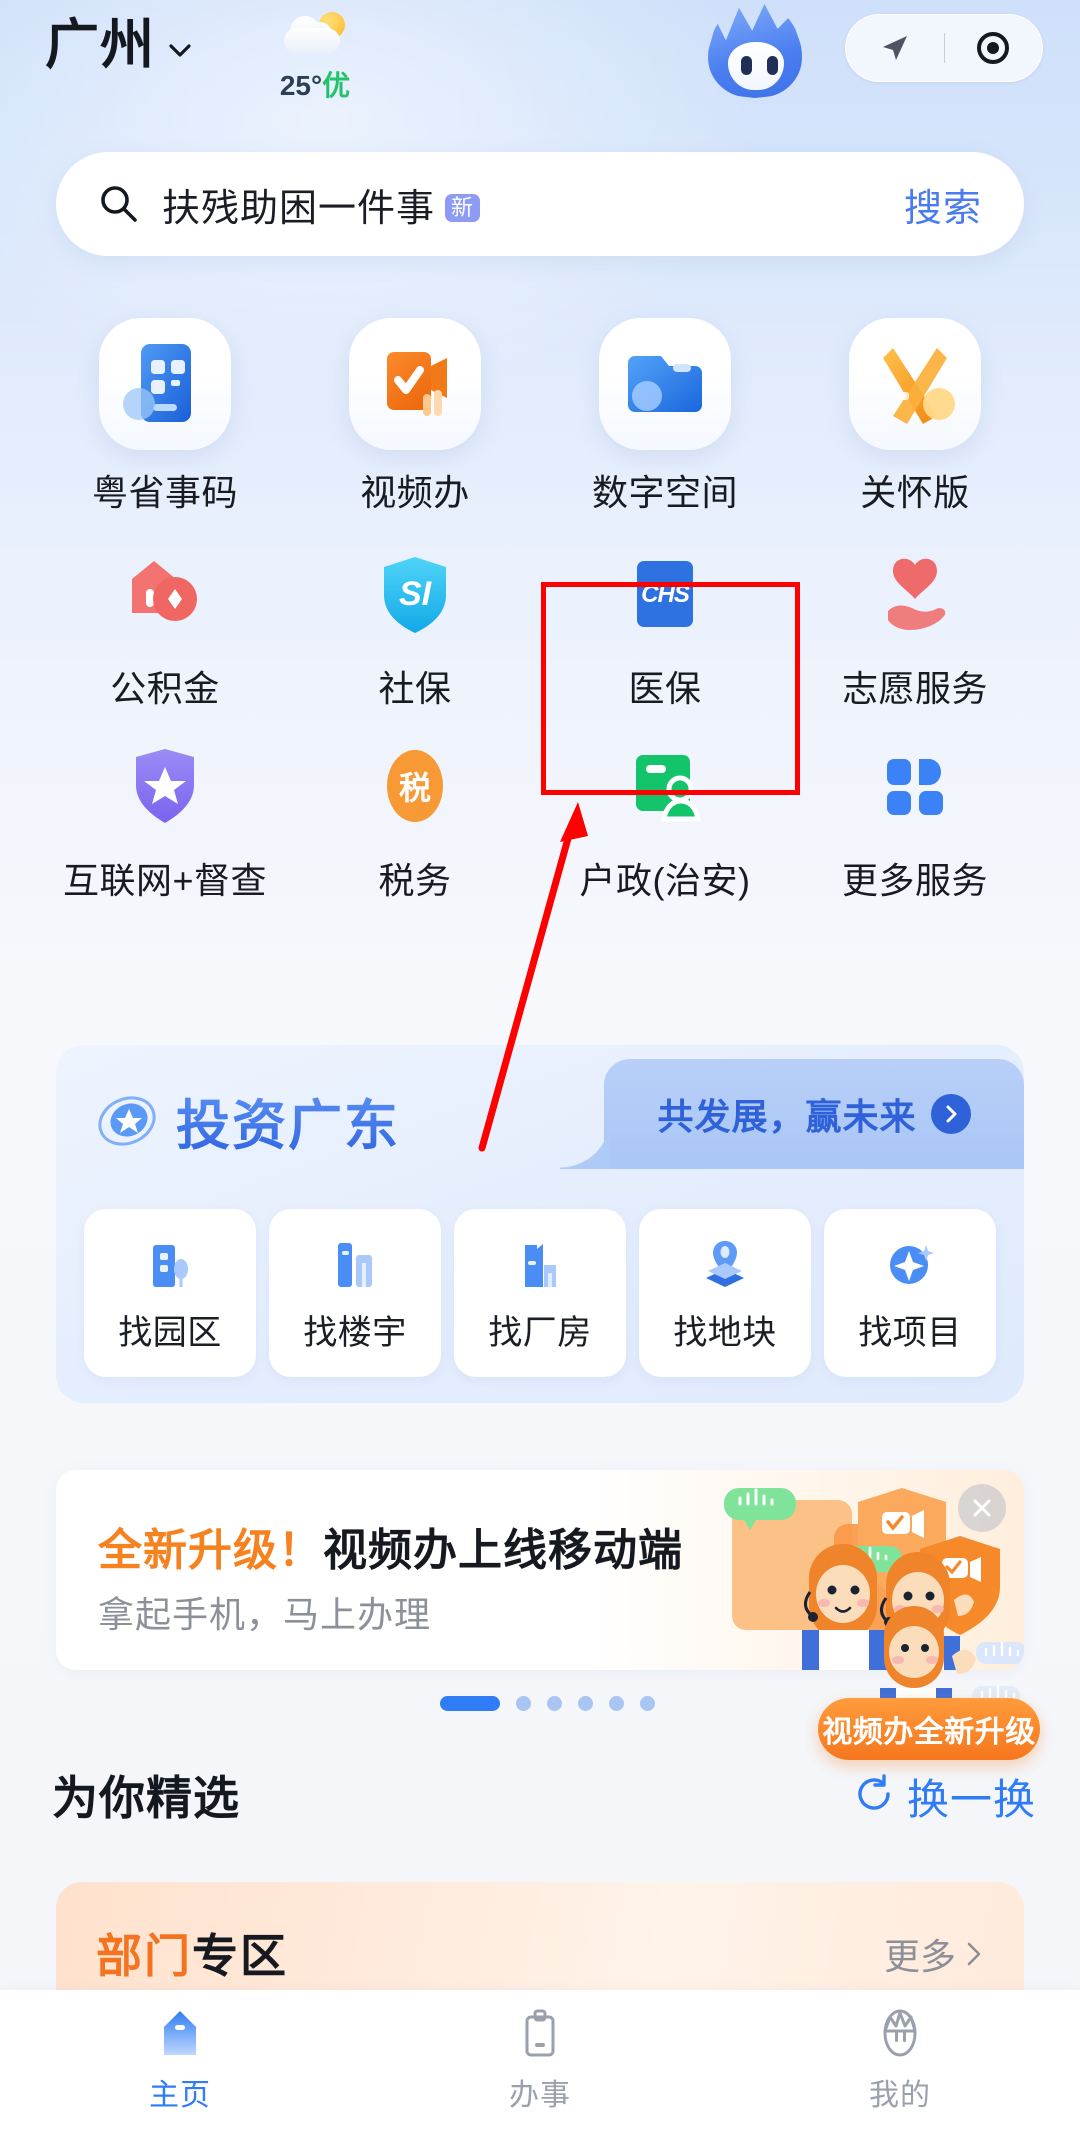  Describe the element at coordinates (119, 204) in the screenshot. I see `search-icon` at that location.